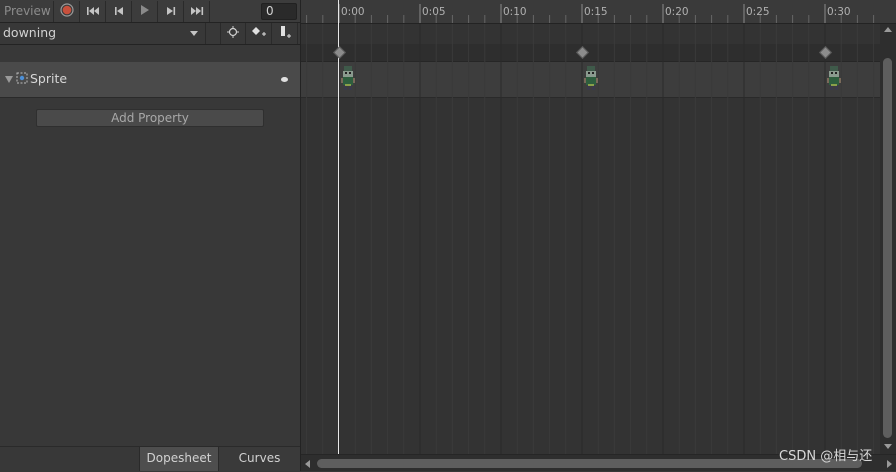  Describe the element at coordinates (179, 459) in the screenshot. I see `tab-dopesheet: Dopesheet` at that location.